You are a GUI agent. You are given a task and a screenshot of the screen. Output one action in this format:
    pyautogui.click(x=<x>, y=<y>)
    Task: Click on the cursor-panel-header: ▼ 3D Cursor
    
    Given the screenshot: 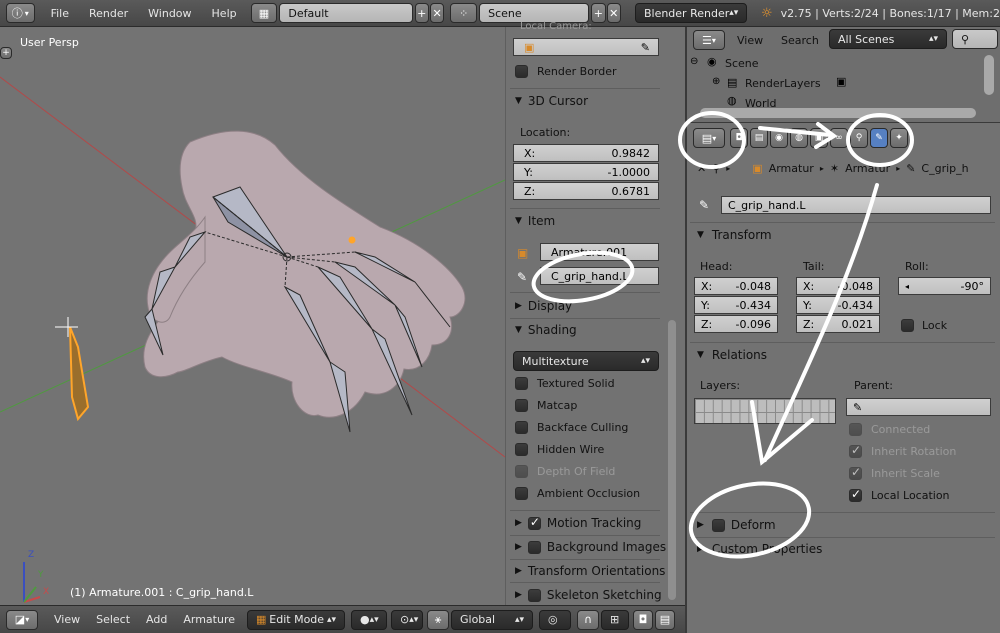 What is the action you would take?
    pyautogui.click(x=551, y=101)
    